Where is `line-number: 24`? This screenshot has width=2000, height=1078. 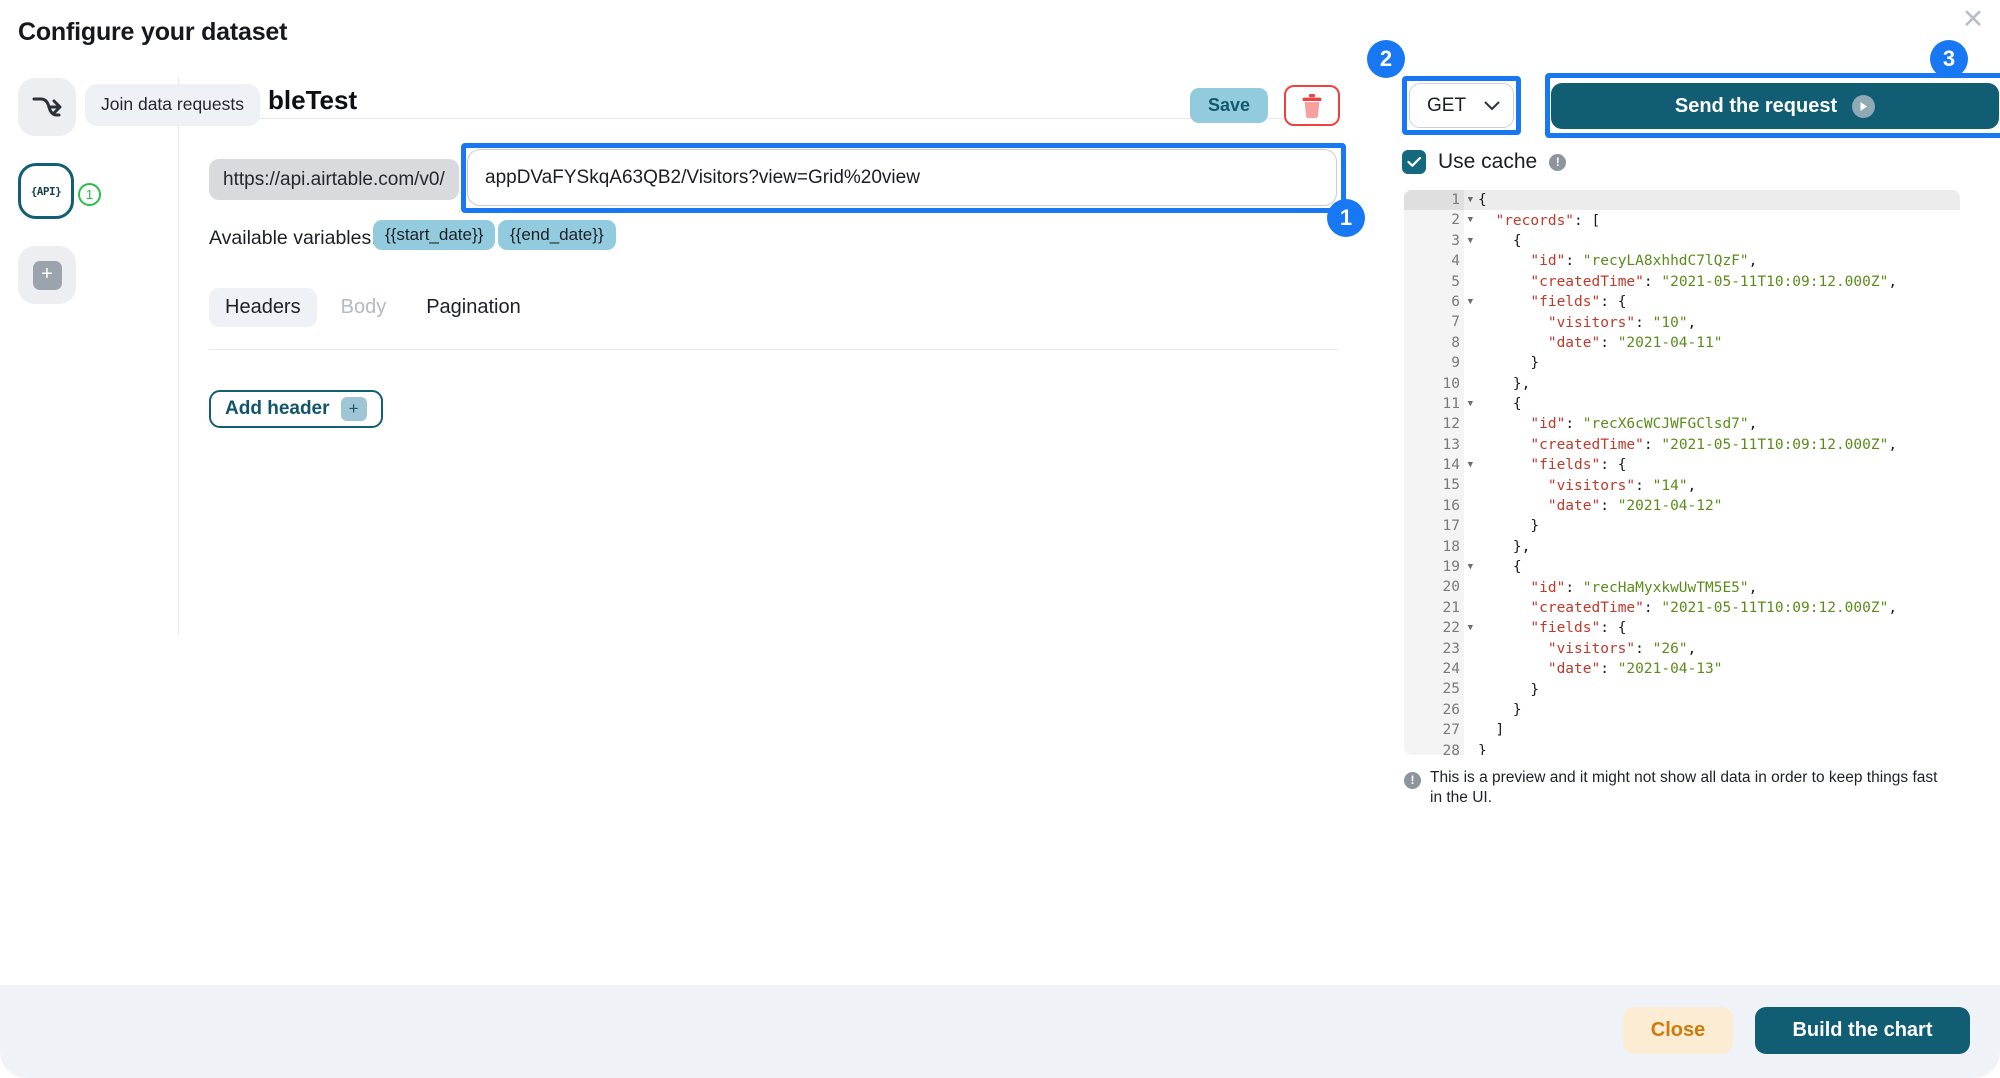
line-number: 24 is located at coordinates (1434, 669).